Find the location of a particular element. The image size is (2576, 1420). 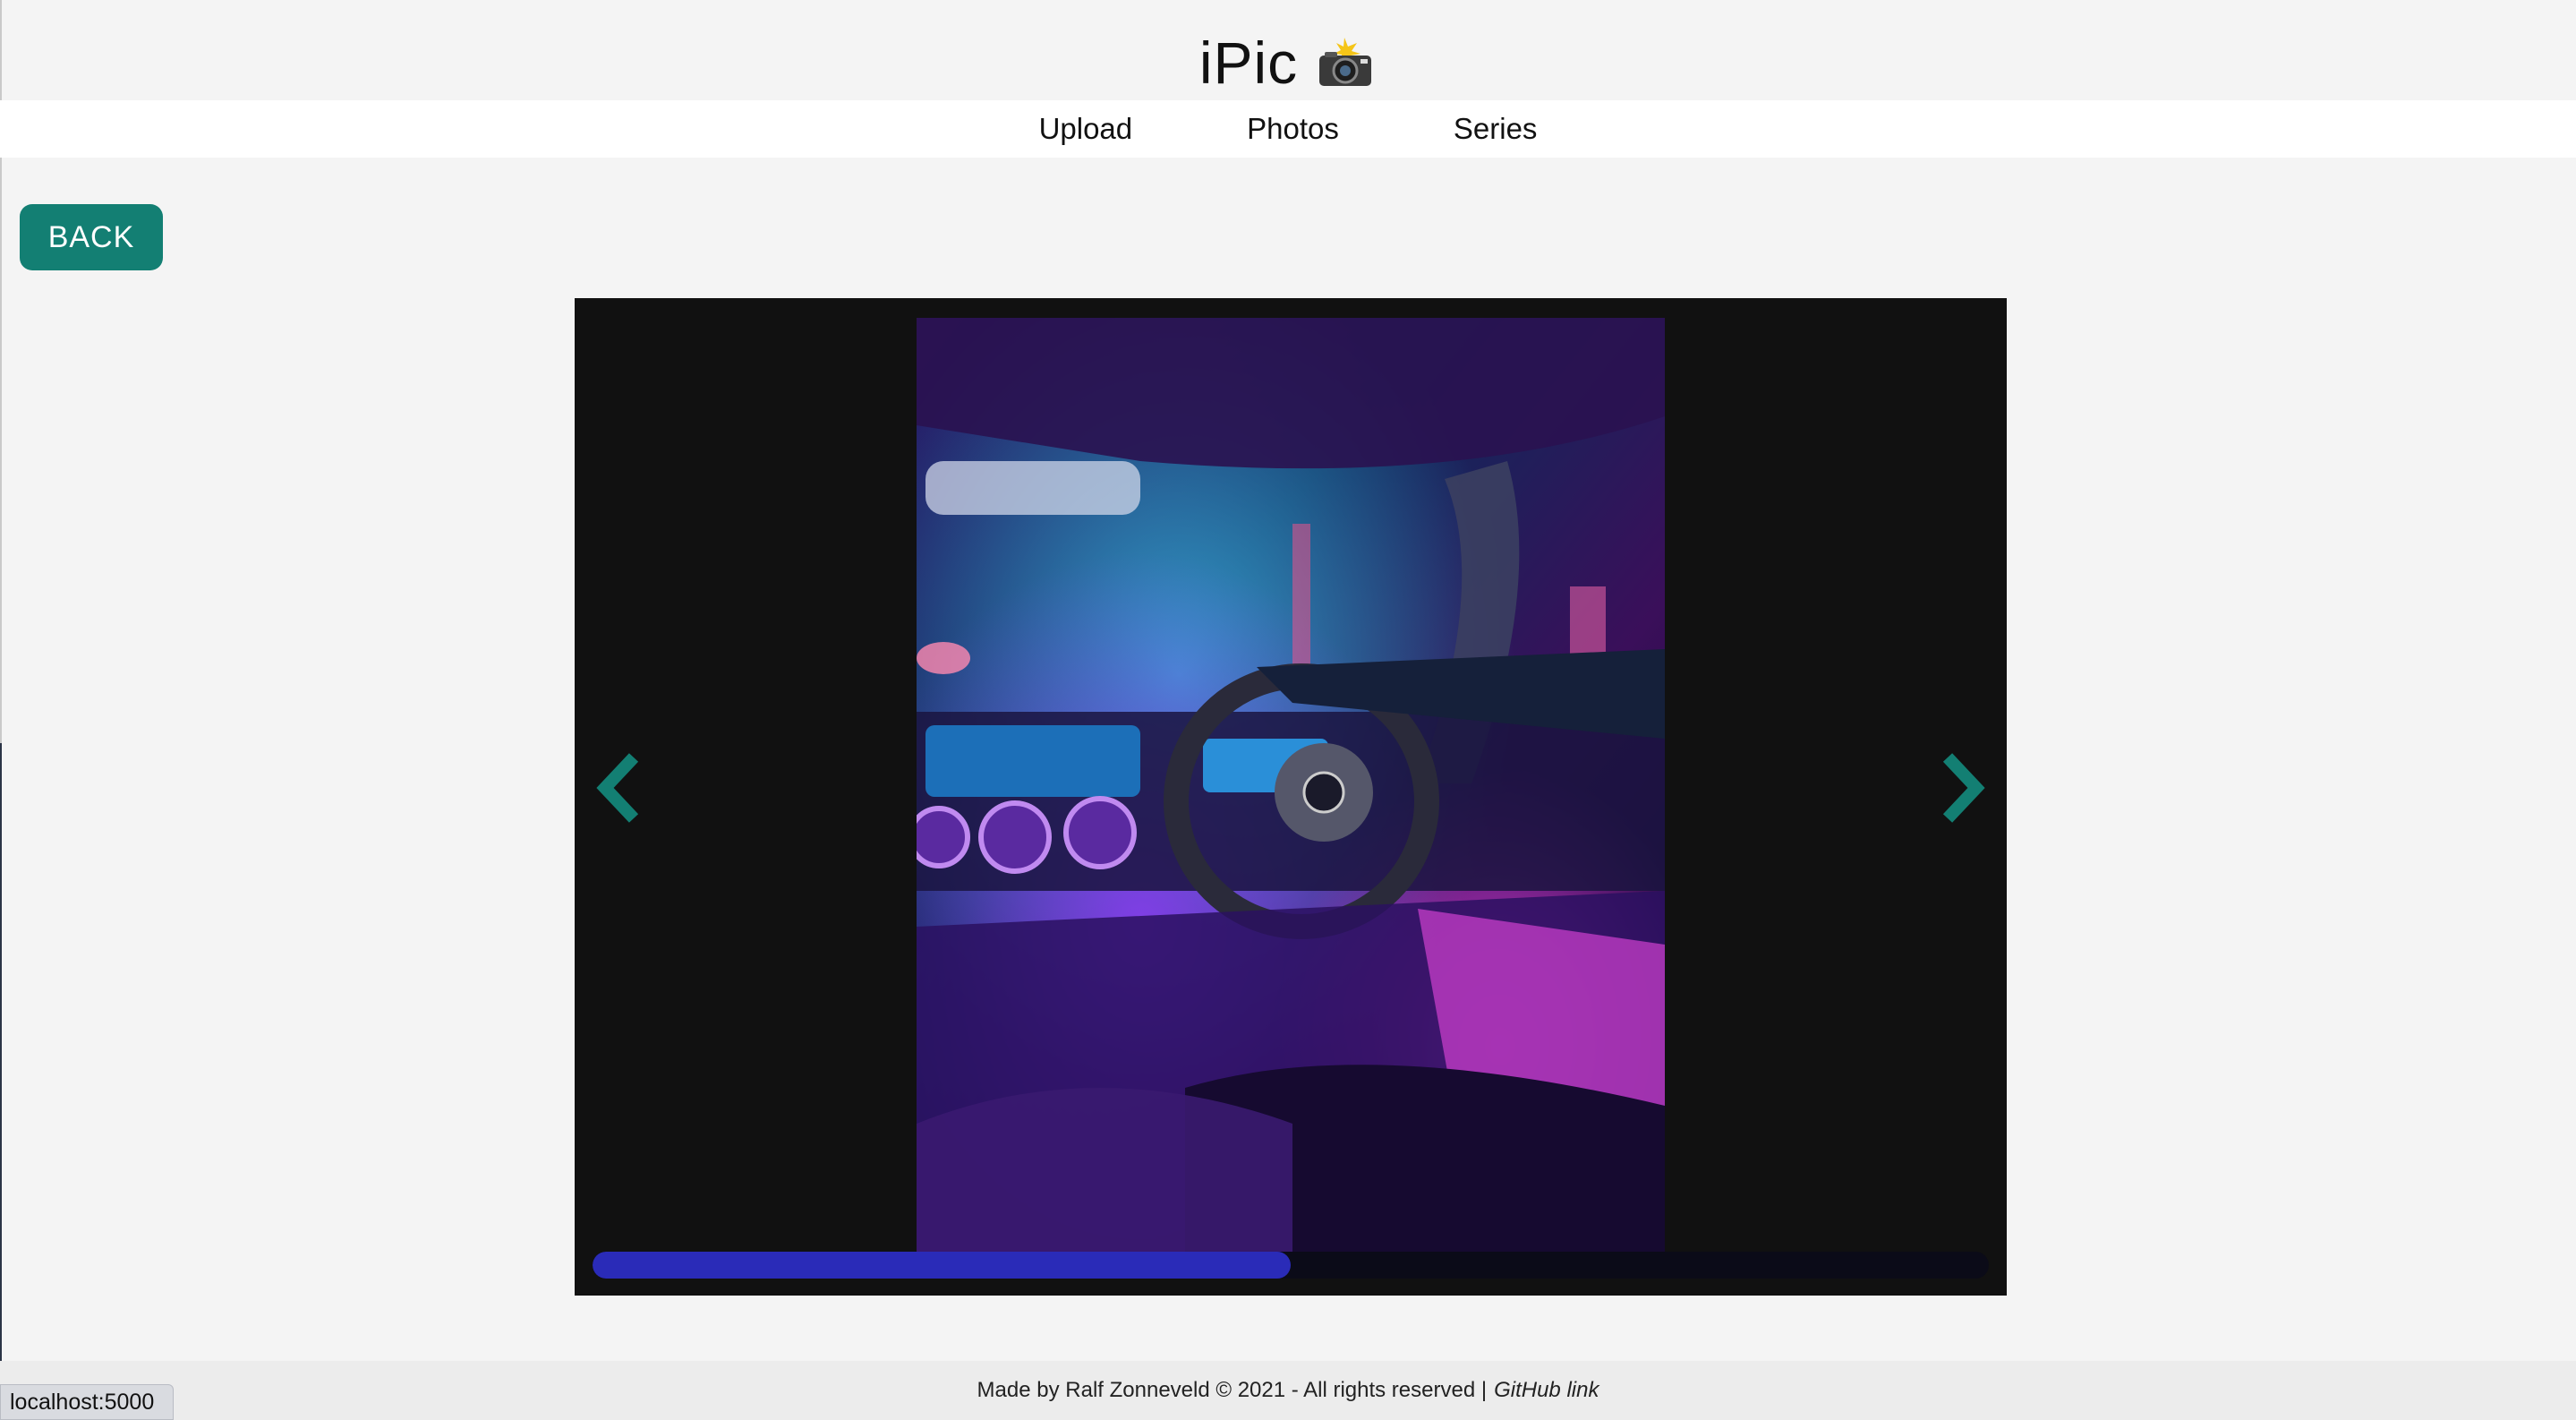

chevron-left-icon is located at coordinates (619, 788).